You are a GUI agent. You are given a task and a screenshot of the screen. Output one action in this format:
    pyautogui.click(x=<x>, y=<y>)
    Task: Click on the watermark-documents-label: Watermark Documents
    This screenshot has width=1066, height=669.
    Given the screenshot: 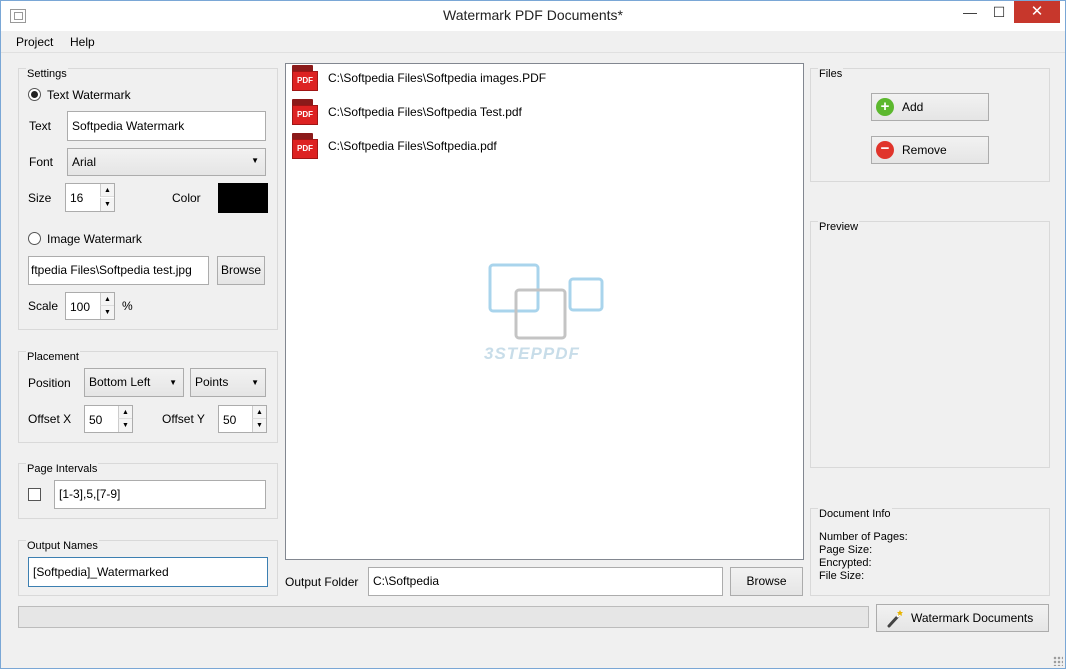 What is the action you would take?
    pyautogui.click(x=972, y=618)
    